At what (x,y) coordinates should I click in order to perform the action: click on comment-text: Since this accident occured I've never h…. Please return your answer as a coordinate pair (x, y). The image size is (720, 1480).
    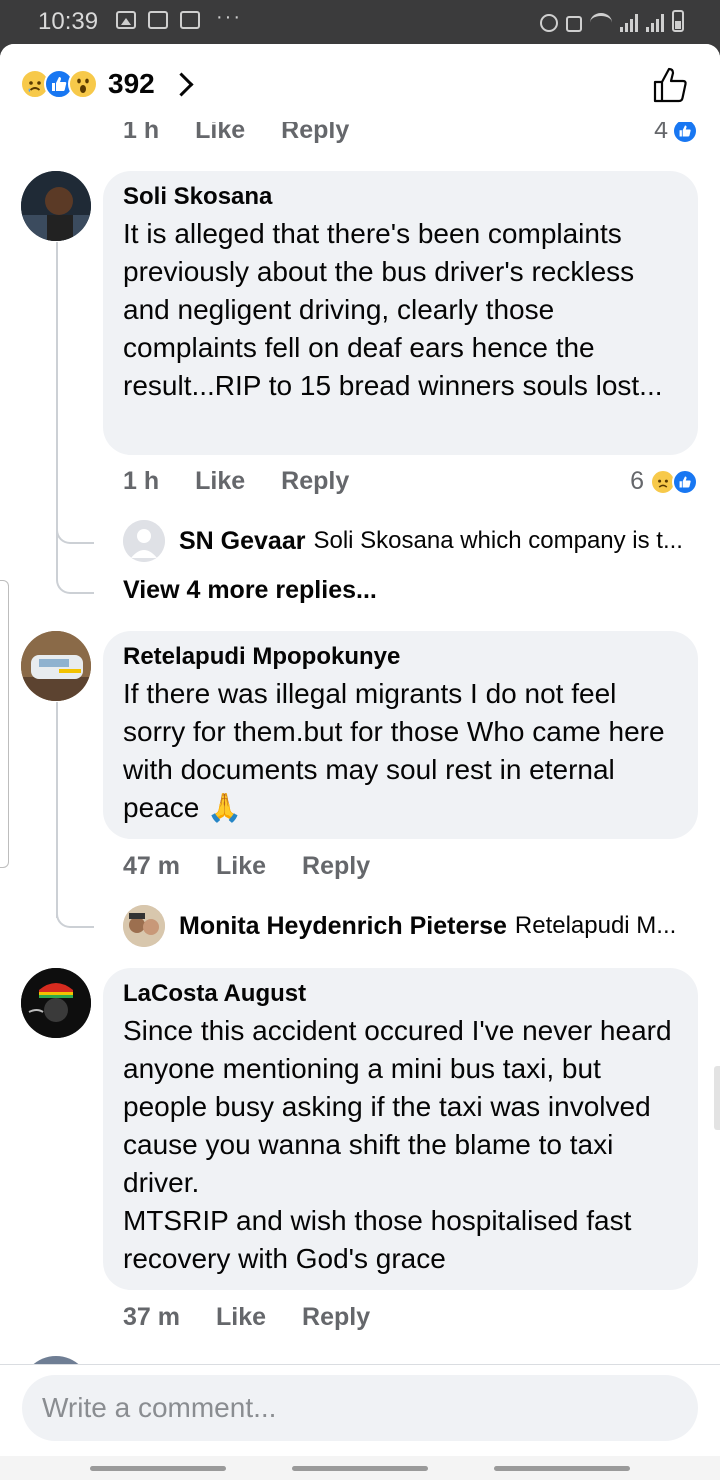
    Looking at the image, I should click on (397, 1144).